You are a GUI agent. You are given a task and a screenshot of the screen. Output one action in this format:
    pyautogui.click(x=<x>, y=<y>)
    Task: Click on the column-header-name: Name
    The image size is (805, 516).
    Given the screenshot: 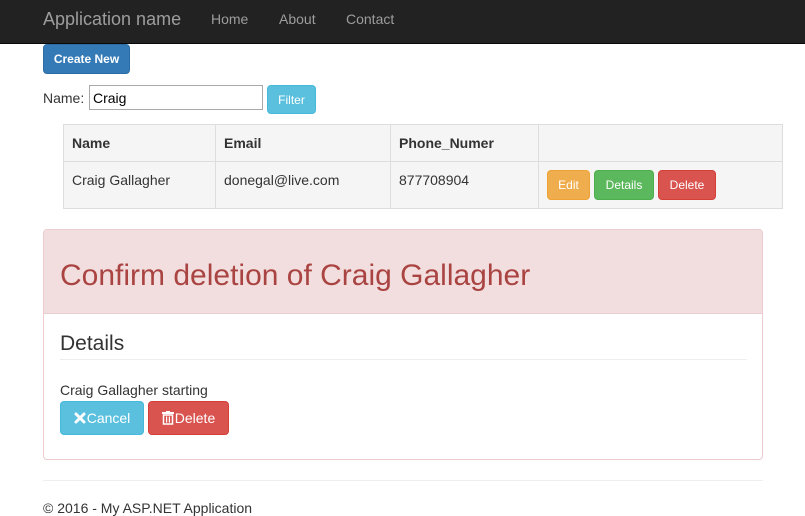 What is the action you would take?
    pyautogui.click(x=139, y=143)
    